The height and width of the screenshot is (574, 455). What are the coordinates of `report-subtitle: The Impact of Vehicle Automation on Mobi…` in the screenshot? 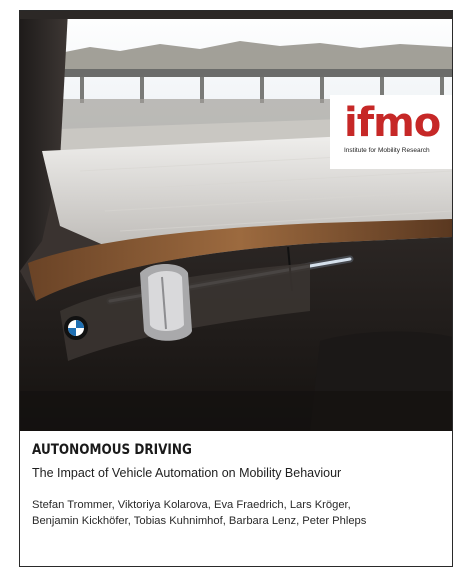 It's located at (187, 473).